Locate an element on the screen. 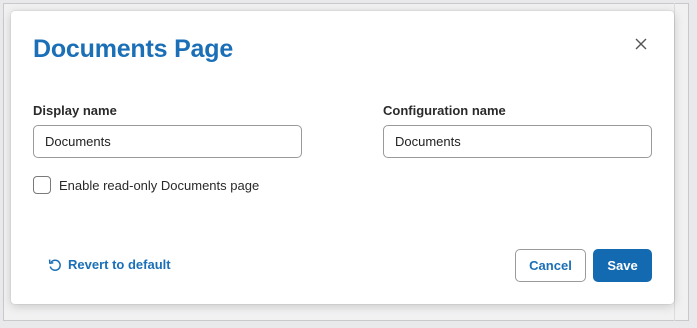  close-icon is located at coordinates (641, 44).